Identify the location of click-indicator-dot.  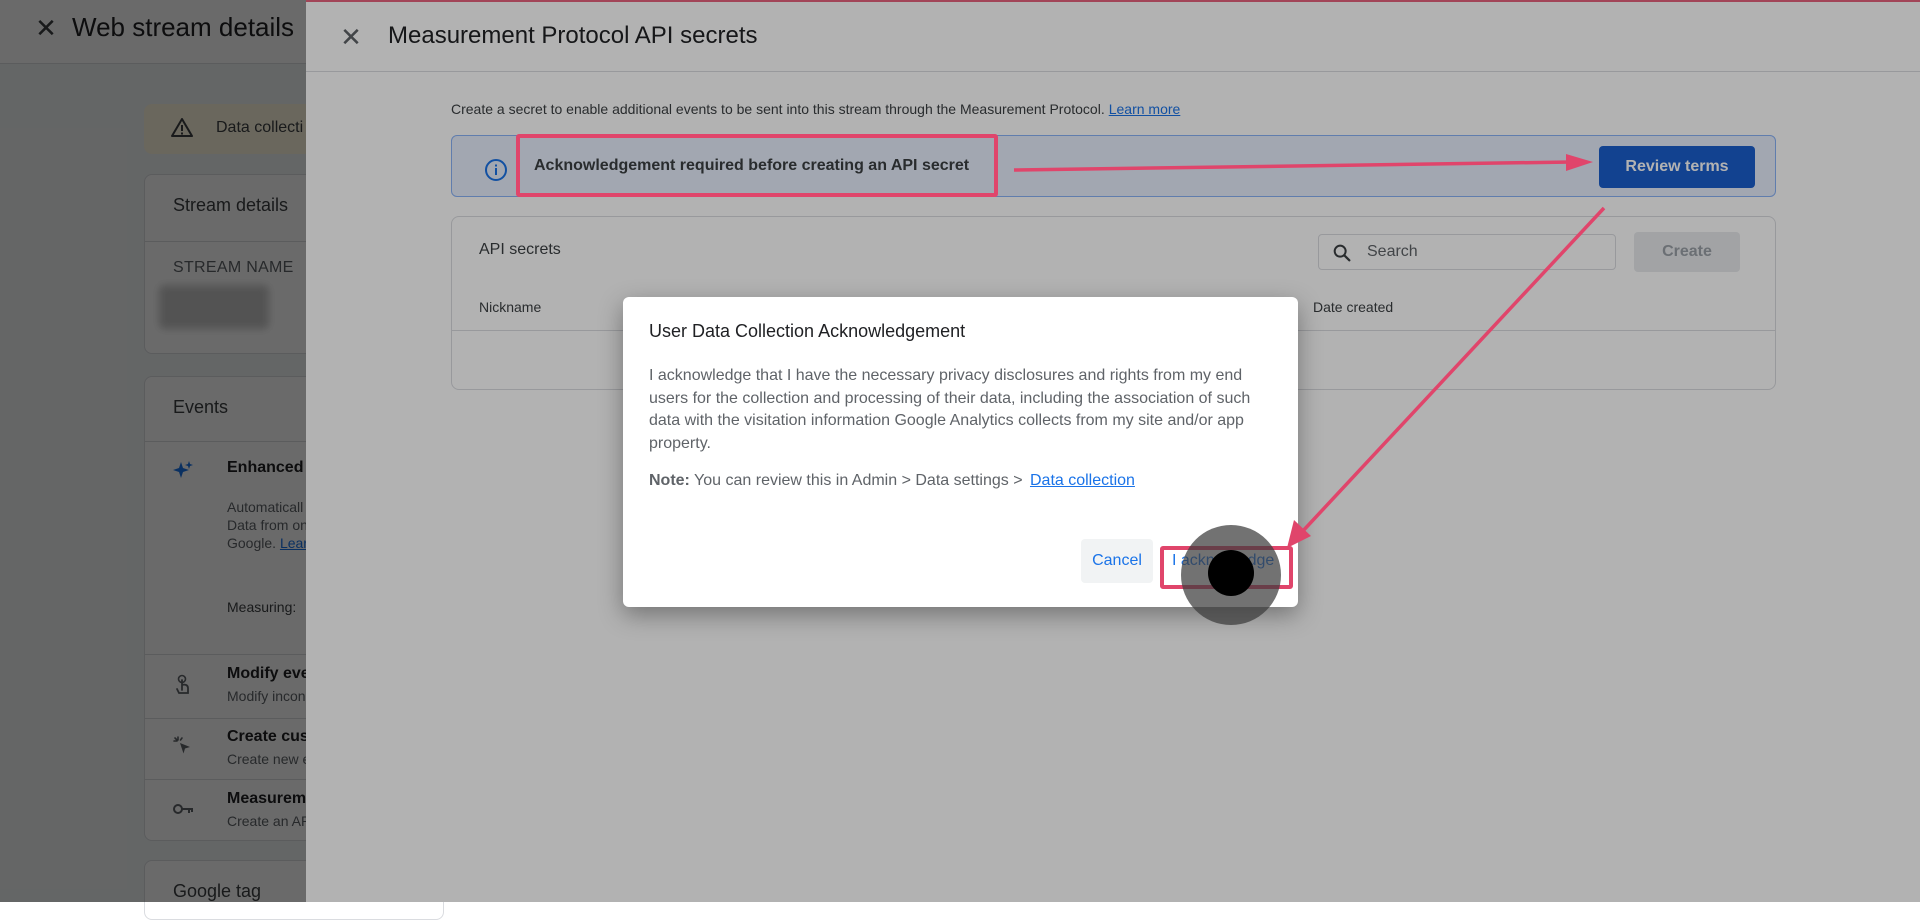
(1231, 573).